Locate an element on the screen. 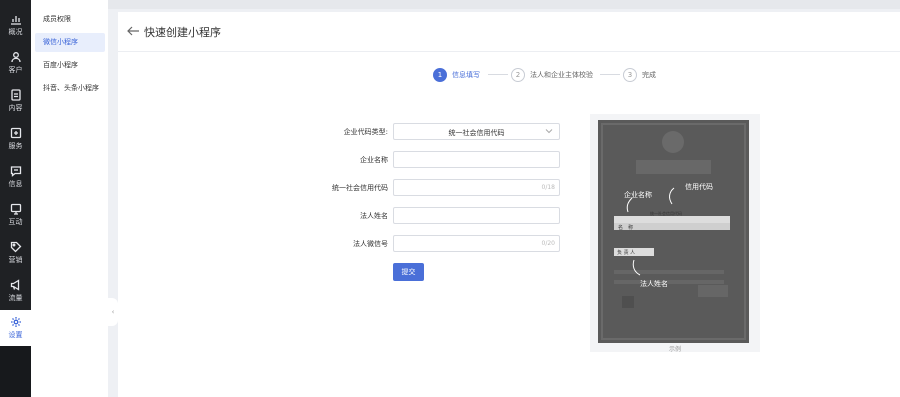  chart-icon is located at coordinates (15, 20).